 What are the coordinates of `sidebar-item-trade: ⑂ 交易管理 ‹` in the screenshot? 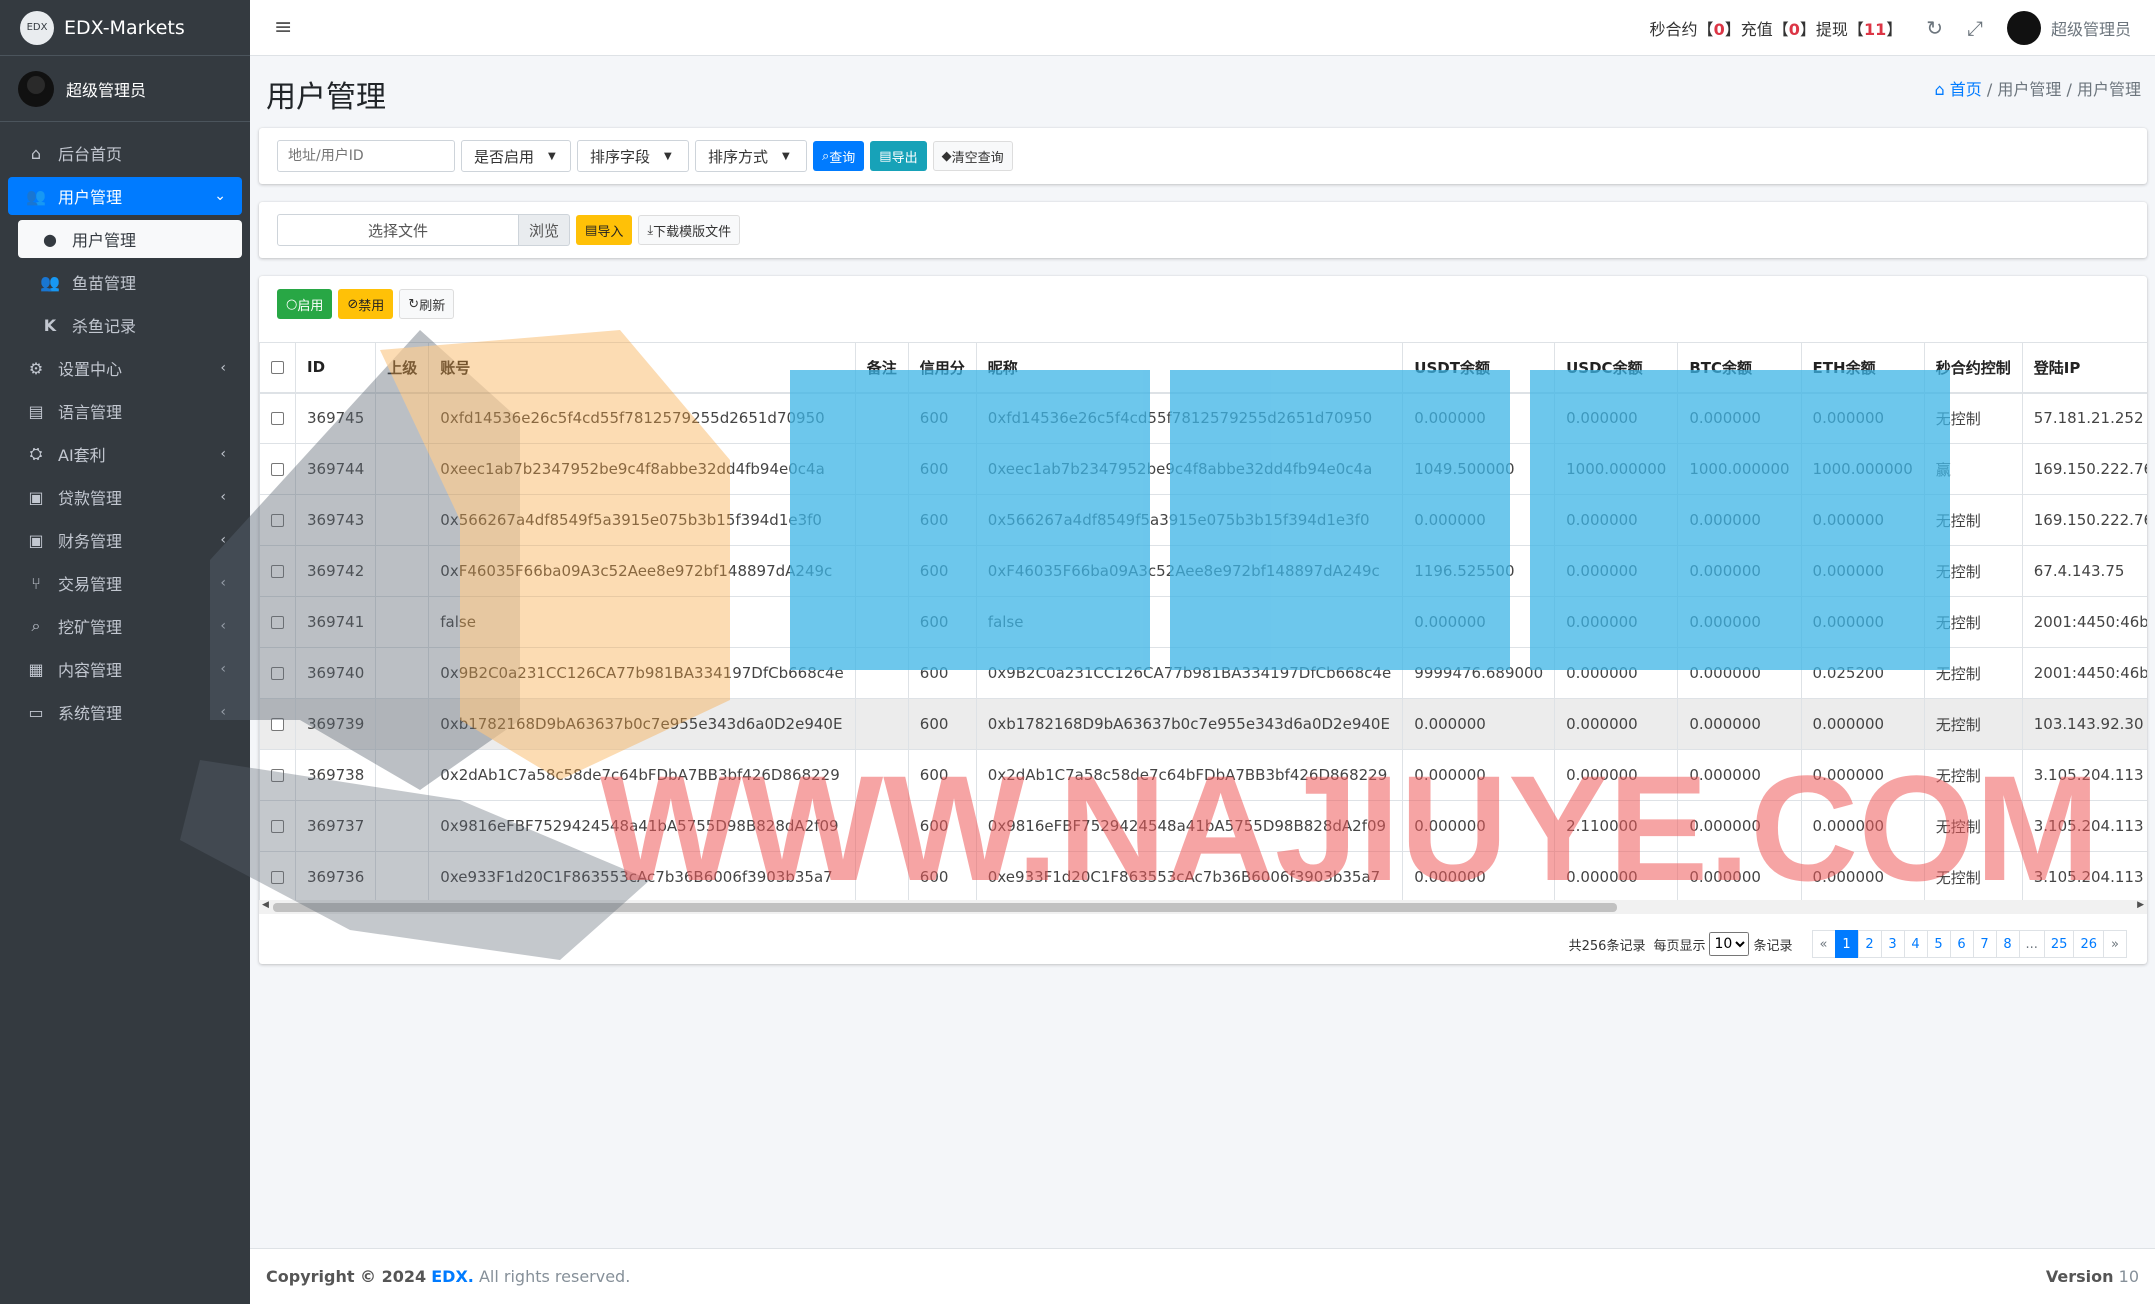 It's located at (125, 583).